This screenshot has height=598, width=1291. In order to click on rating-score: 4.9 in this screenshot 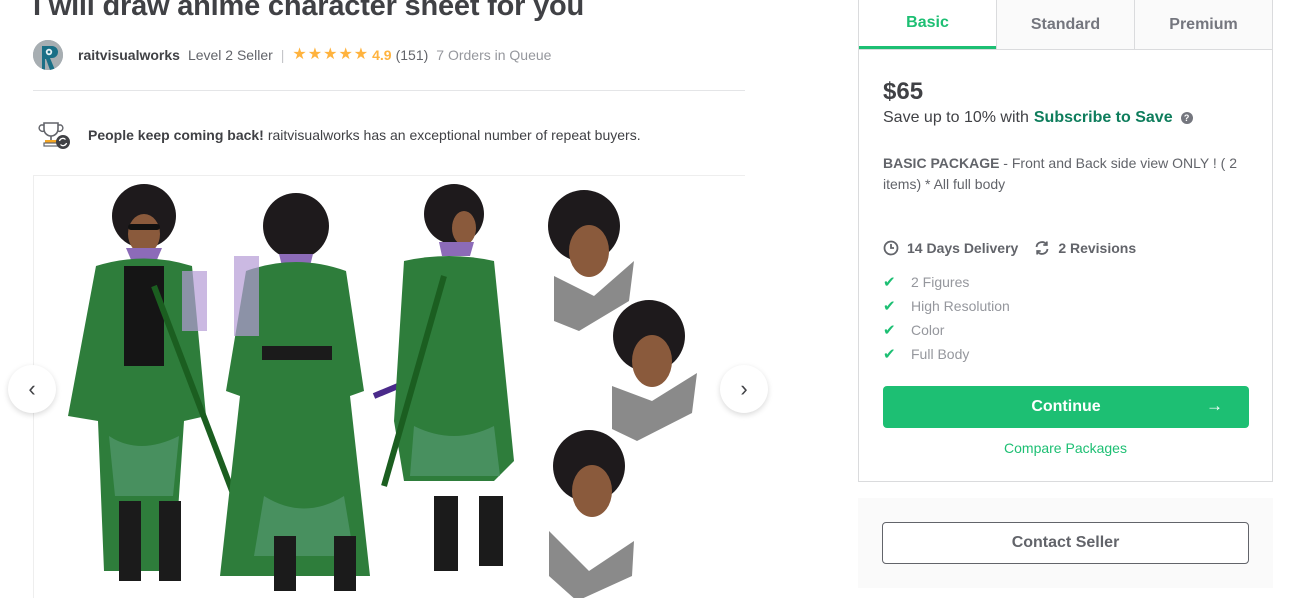, I will do `click(382, 55)`.